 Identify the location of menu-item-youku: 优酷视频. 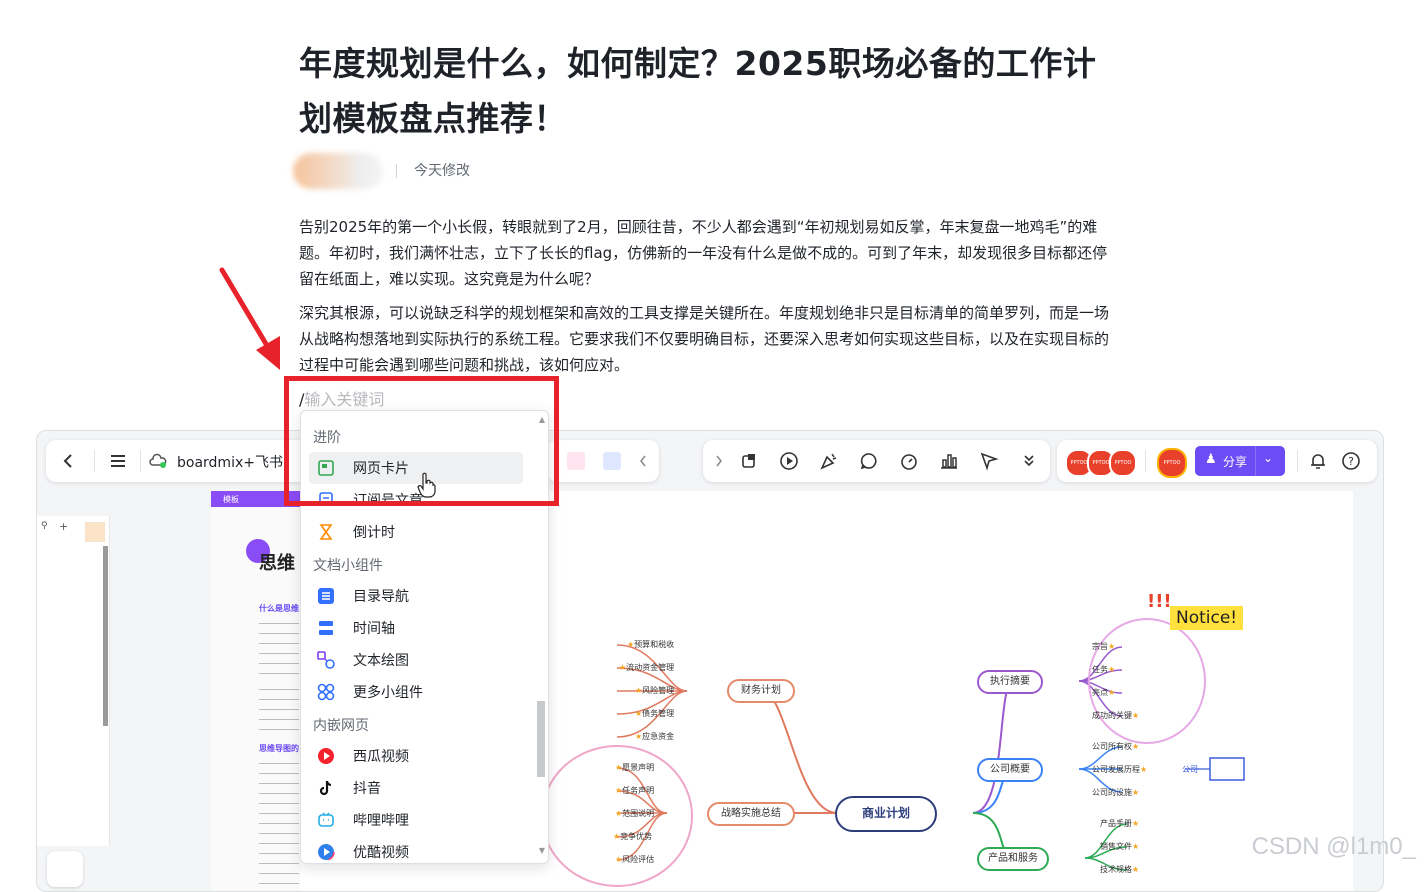
(416, 849).